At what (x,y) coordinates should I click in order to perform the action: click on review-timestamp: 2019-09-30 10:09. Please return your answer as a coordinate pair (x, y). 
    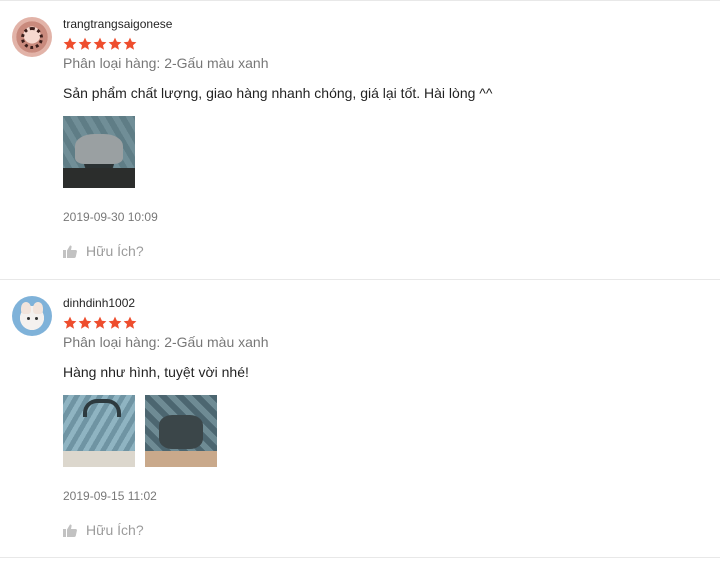
    Looking at the image, I should click on (110, 217).